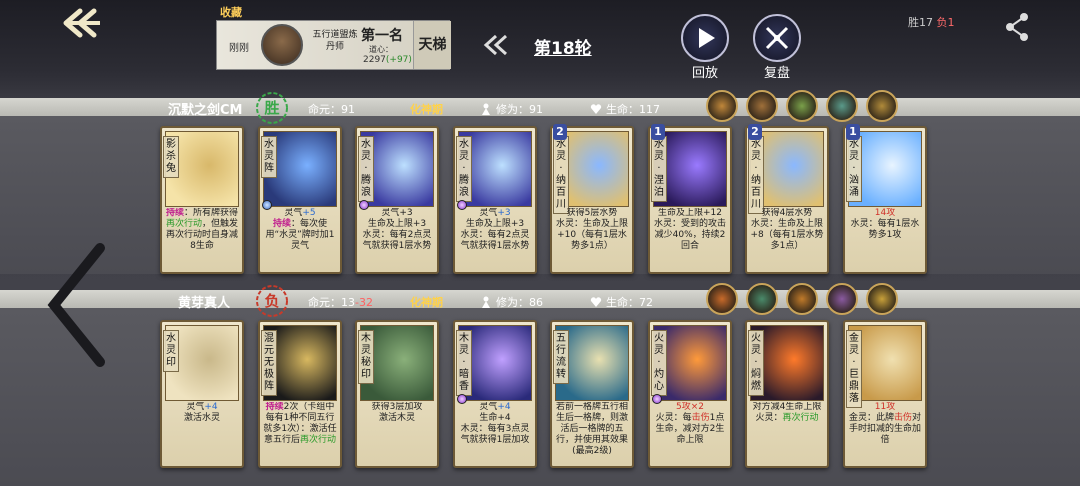  Describe the element at coordinates (519, 109) in the screenshot. I see `cultivation-value: 修为：91` at that location.